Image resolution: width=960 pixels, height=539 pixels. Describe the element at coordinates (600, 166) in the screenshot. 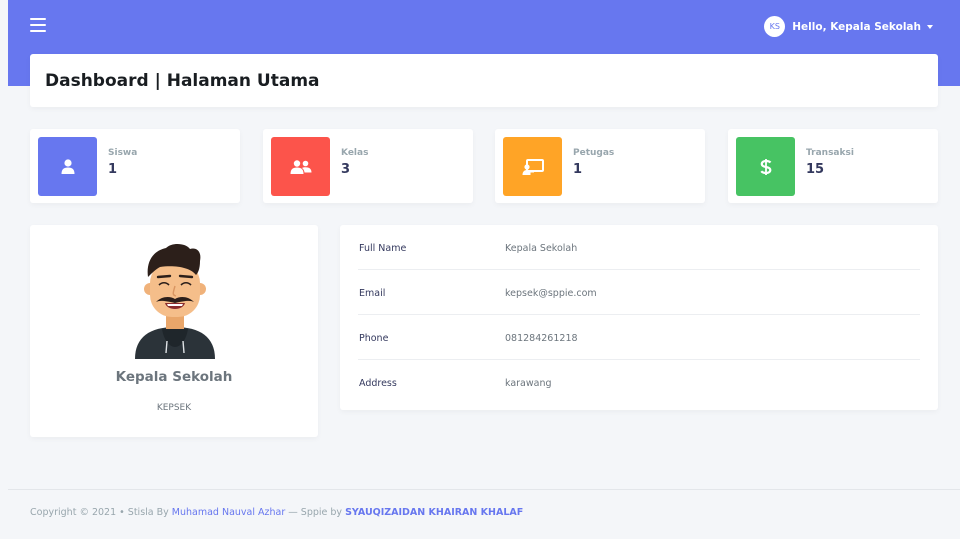

I see `stat-card-petugas: Petugas 1` at that location.